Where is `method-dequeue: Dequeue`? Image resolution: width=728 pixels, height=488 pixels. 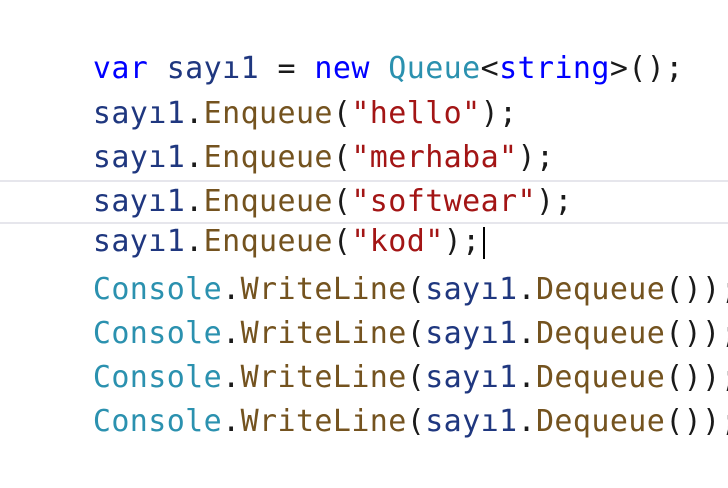
method-dequeue: Dequeue is located at coordinates (600, 421).